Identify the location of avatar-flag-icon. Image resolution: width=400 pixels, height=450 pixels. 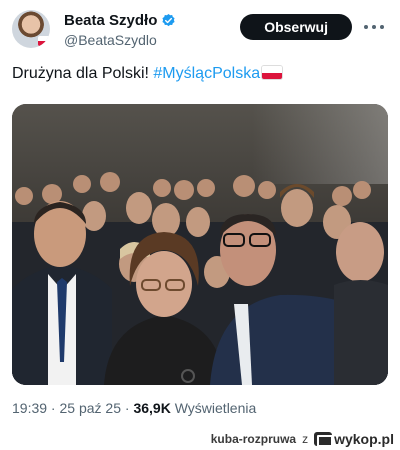
(44, 41).